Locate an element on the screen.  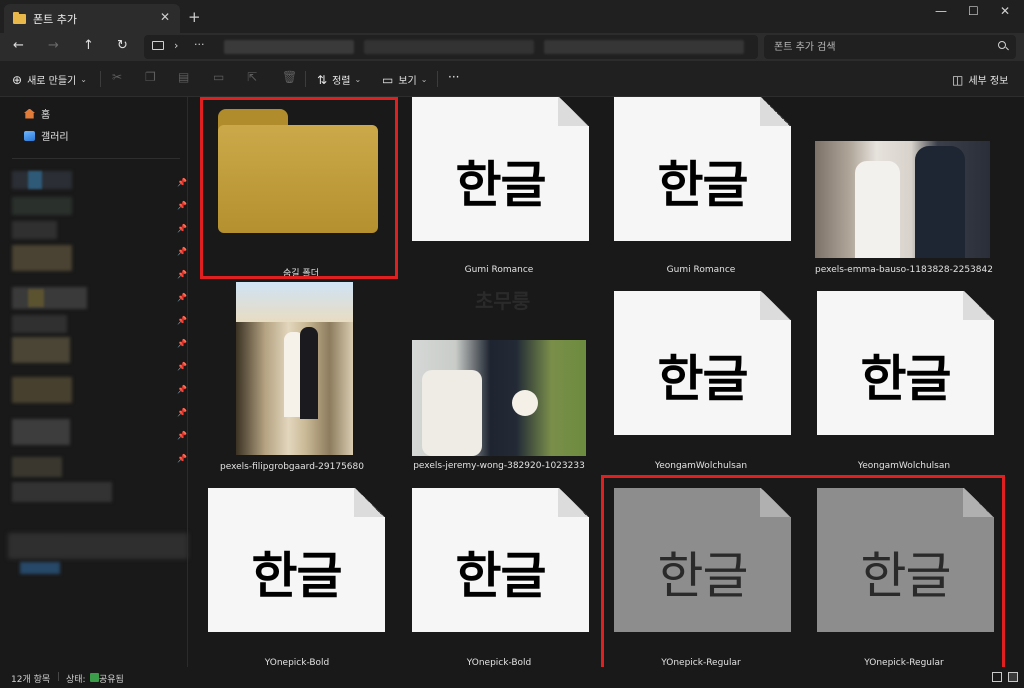
back-button: ← is located at coordinates (18, 45).